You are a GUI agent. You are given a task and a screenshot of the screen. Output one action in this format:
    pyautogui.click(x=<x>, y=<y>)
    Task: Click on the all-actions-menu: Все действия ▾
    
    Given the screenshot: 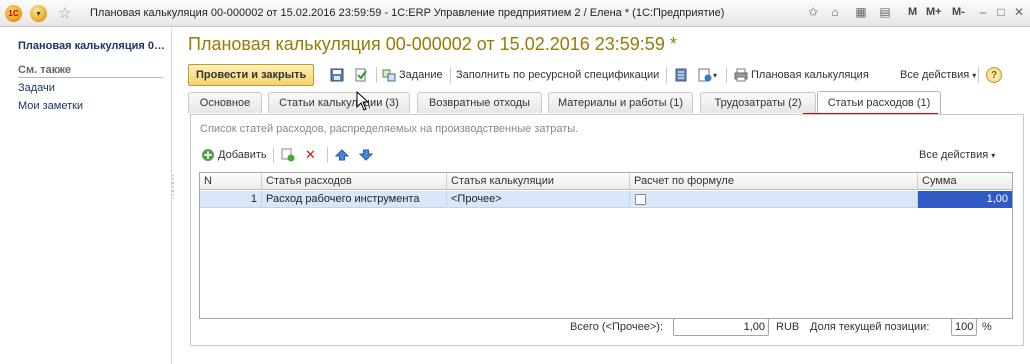 What is the action you would take?
    pyautogui.click(x=938, y=75)
    